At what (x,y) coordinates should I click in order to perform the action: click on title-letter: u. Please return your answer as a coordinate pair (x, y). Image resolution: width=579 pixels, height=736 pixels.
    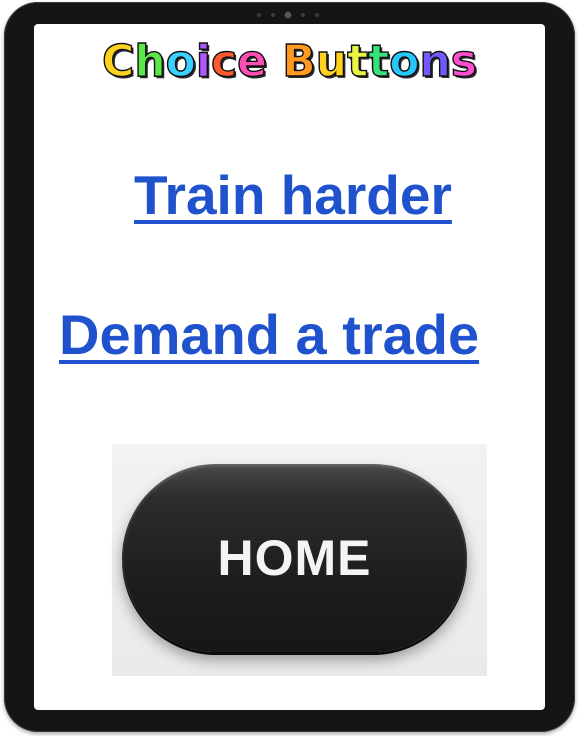
    Looking at the image, I should click on (331, 61).